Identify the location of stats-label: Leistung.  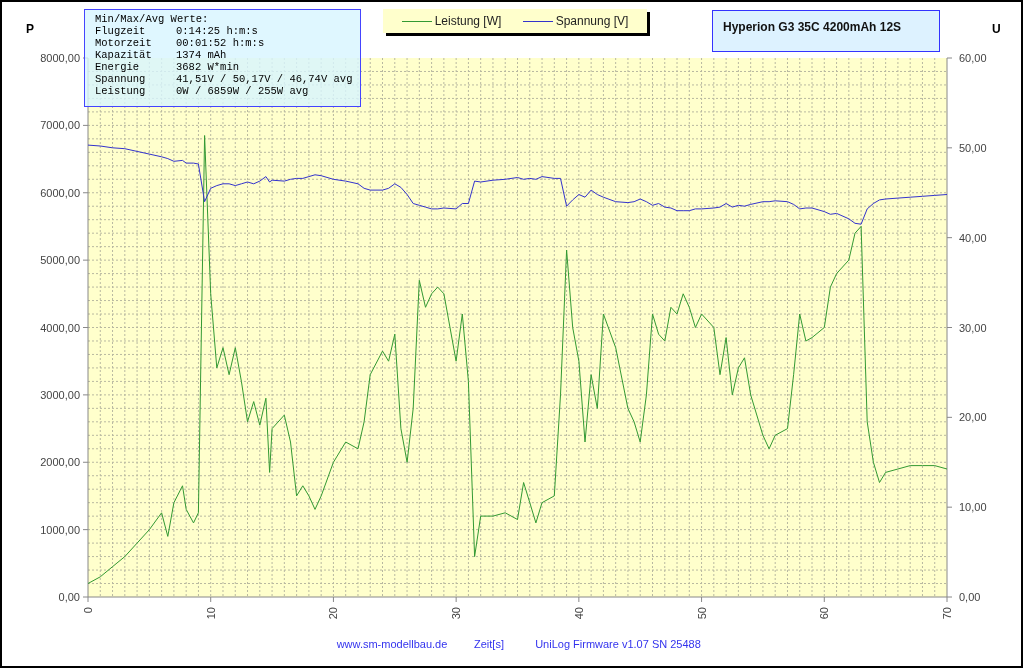
(121, 91).